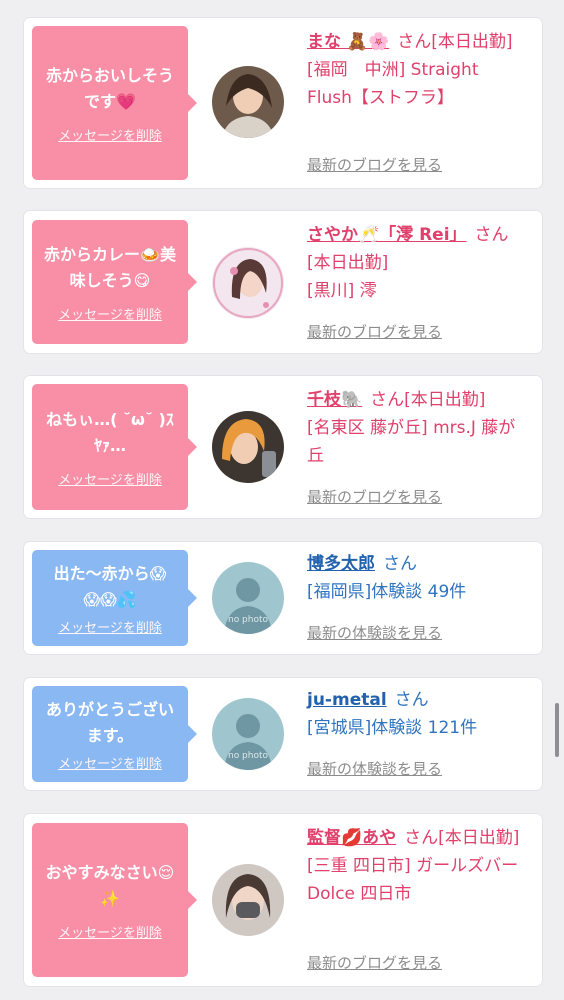 This screenshot has width=564, height=1000. What do you see at coordinates (413, 880) in the screenshot?
I see `shop-text: [三重 四日市] ガールズバー Dolce 四日市` at bounding box center [413, 880].